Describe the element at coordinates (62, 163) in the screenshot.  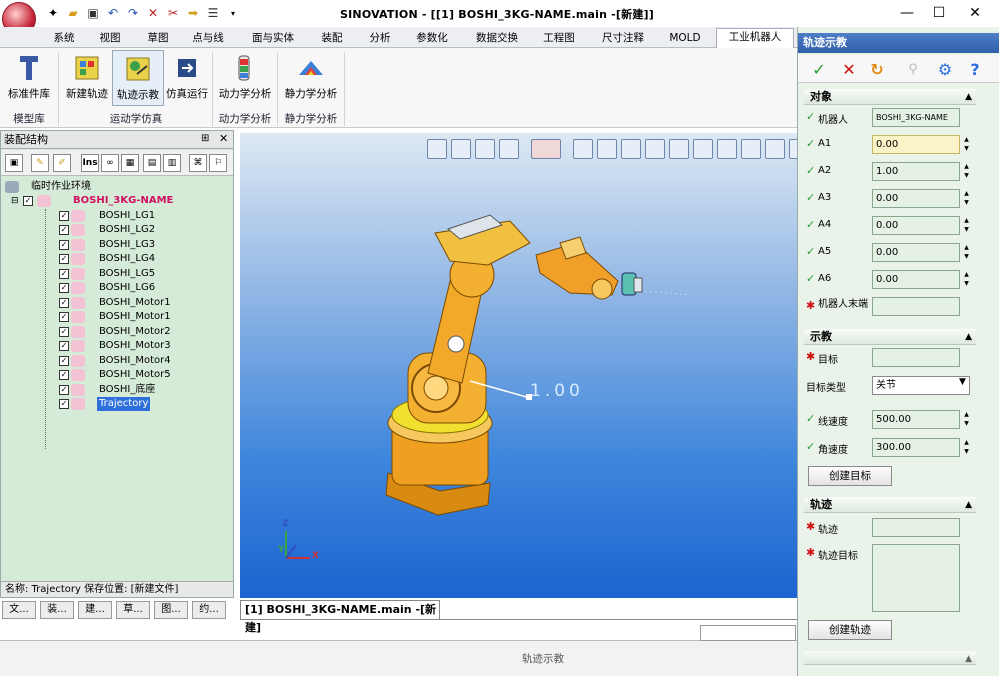
I see `pencil-alt-icon: ✐` at that location.